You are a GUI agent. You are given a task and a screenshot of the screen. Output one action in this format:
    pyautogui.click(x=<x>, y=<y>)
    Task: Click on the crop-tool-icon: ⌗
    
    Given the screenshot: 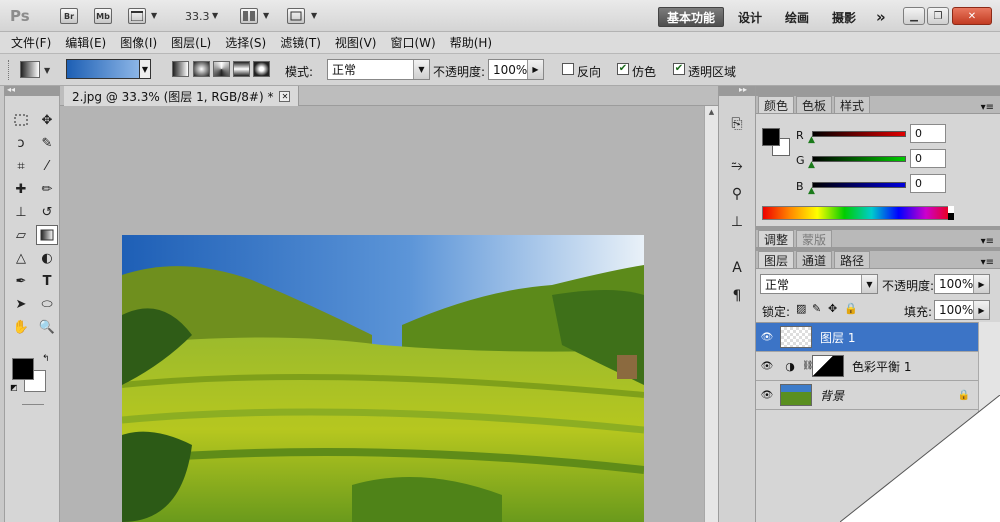 What is the action you would take?
    pyautogui.click(x=21, y=166)
    